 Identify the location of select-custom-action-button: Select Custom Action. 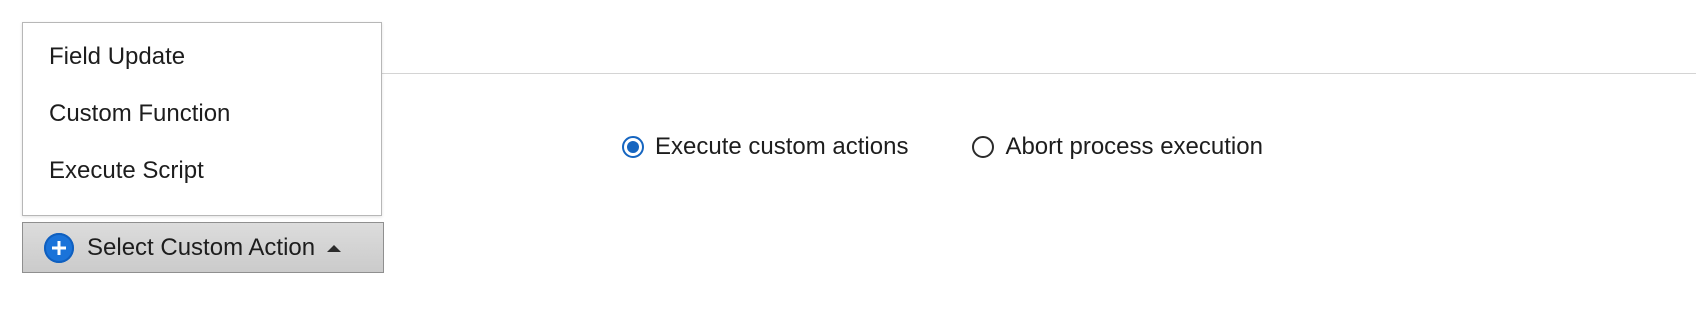
(203, 247).